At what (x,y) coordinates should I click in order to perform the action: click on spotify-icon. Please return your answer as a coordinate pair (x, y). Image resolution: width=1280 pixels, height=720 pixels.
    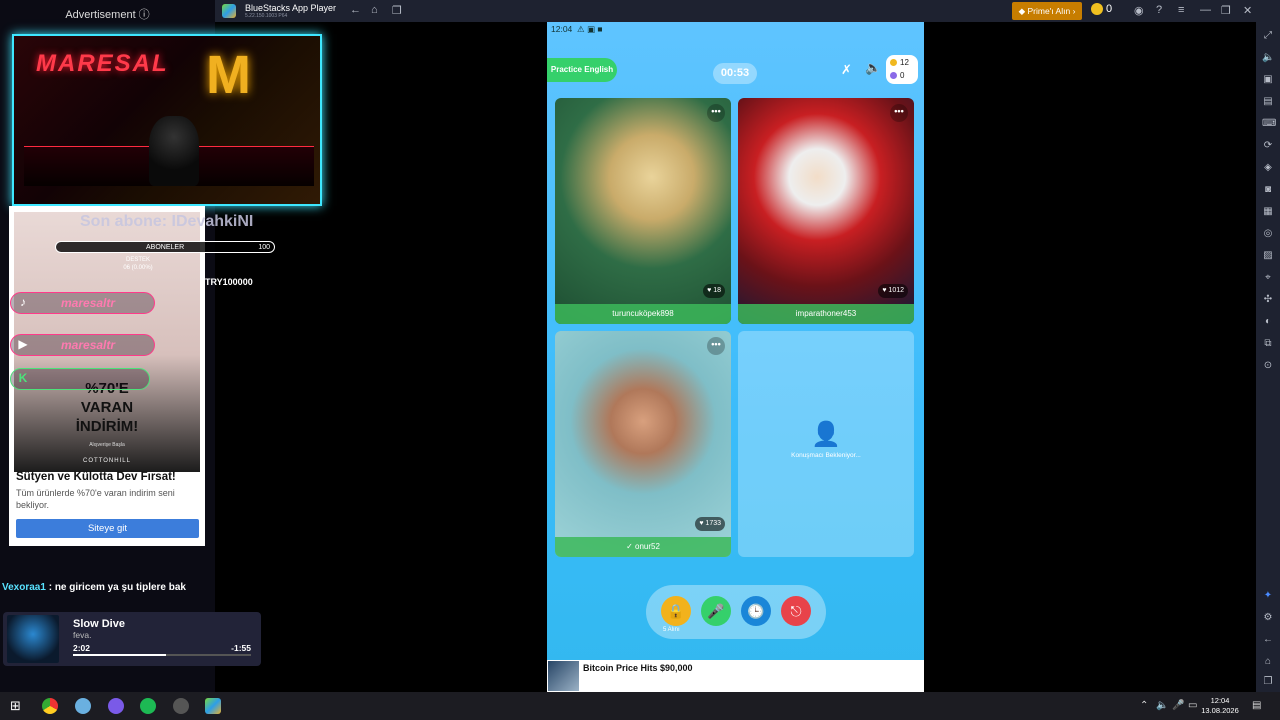
    Looking at the image, I should click on (148, 706).